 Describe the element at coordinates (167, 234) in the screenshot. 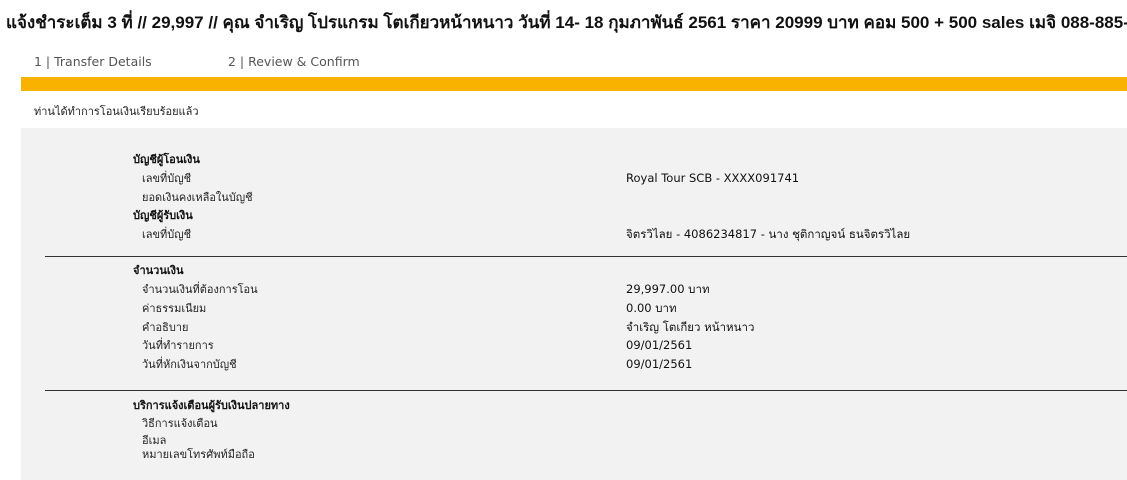

I see `to-account-number-label: เลขที่บัญชี` at that location.